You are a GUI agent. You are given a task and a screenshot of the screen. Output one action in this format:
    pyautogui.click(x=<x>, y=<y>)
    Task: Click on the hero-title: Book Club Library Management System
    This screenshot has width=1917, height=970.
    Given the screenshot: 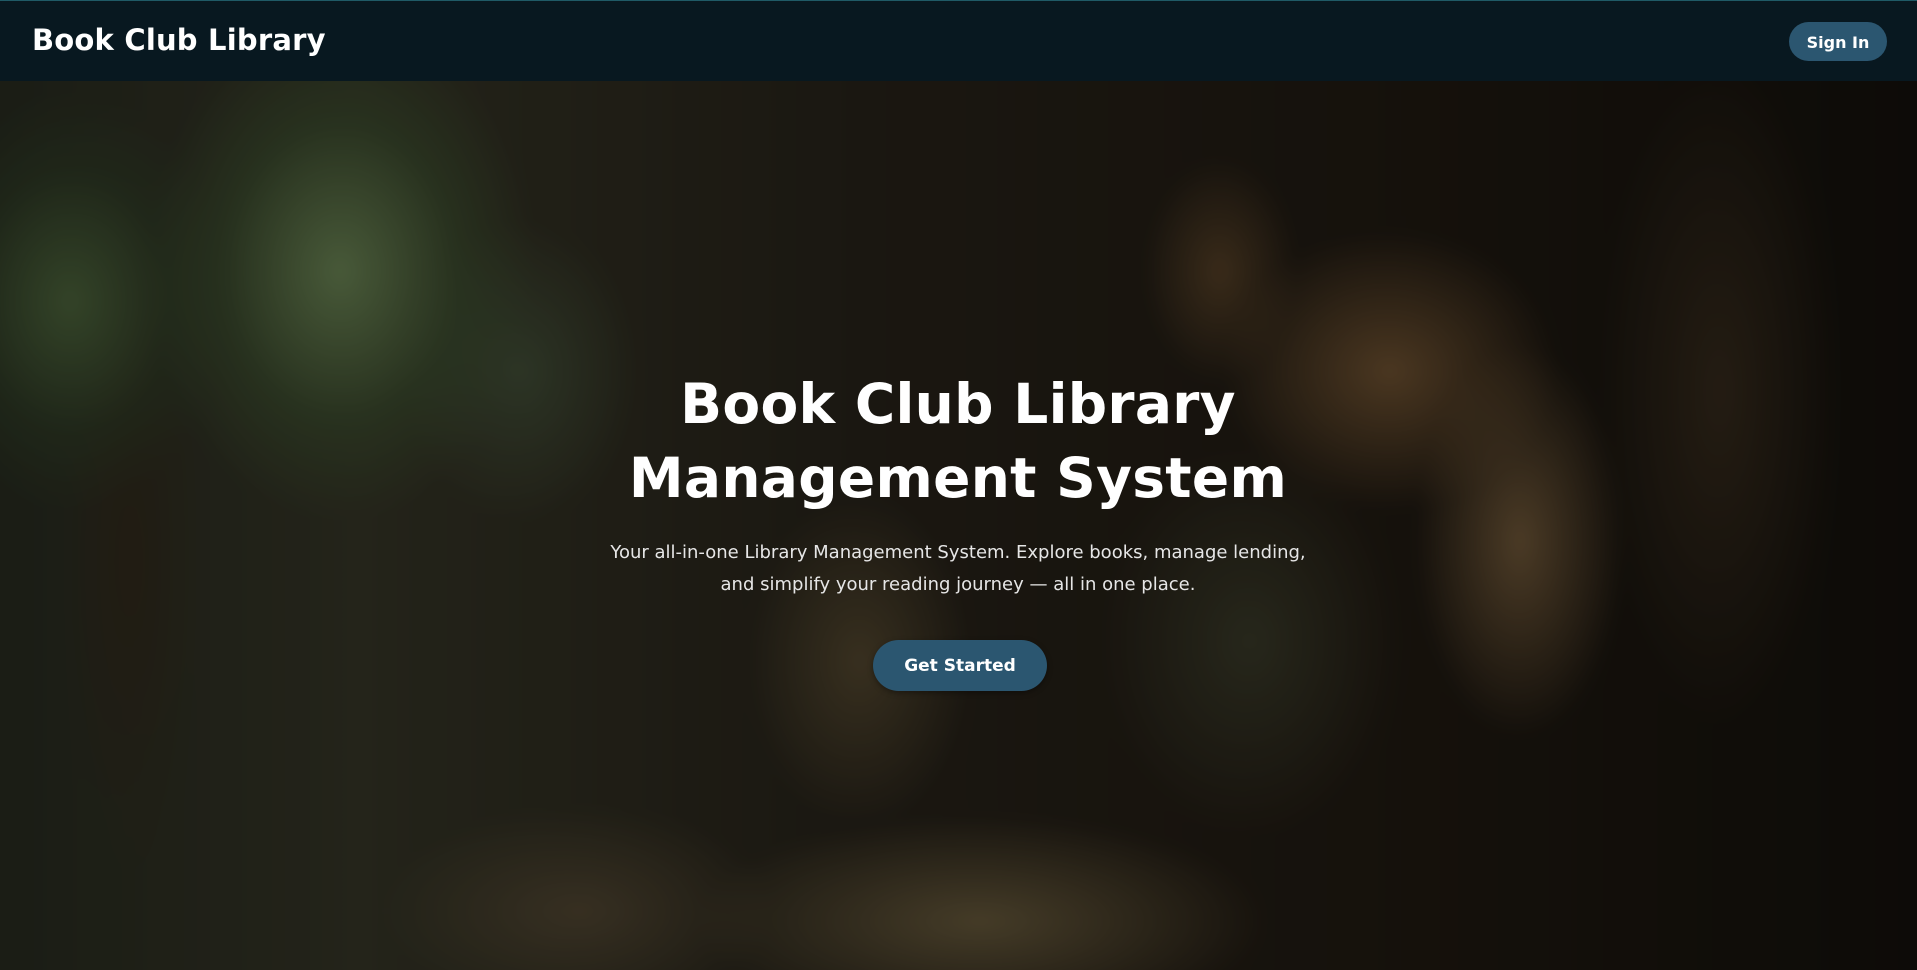 What is the action you would take?
    pyautogui.click(x=958, y=441)
    